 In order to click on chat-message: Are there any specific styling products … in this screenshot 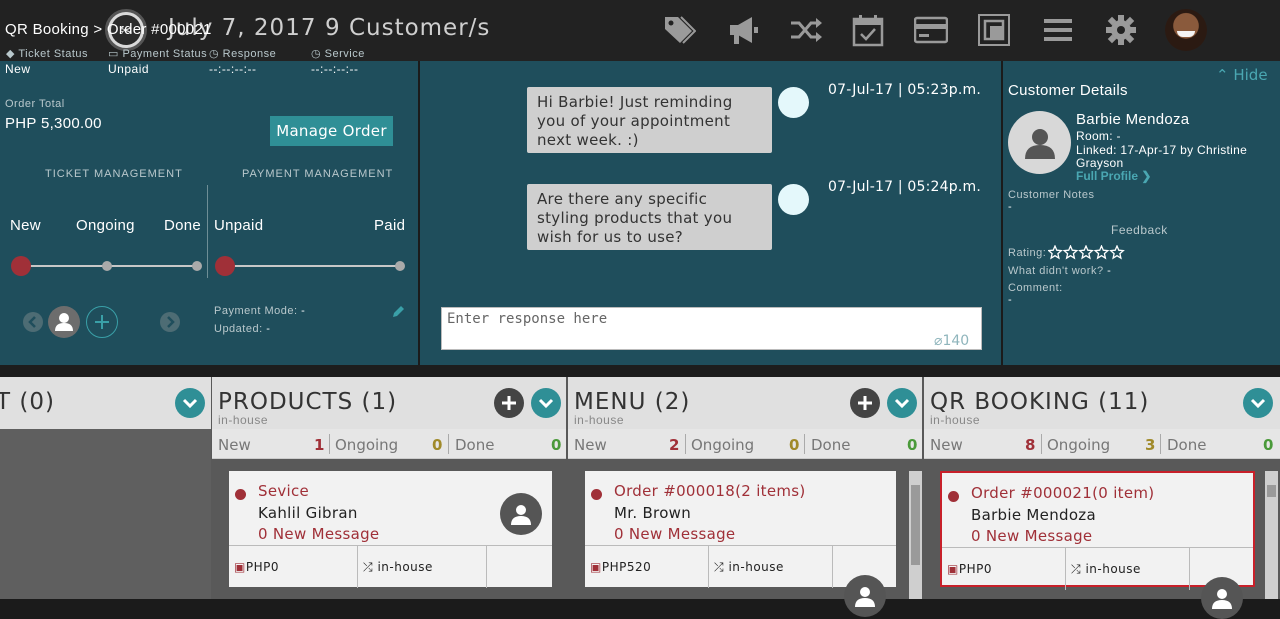, I will do `click(649, 217)`.